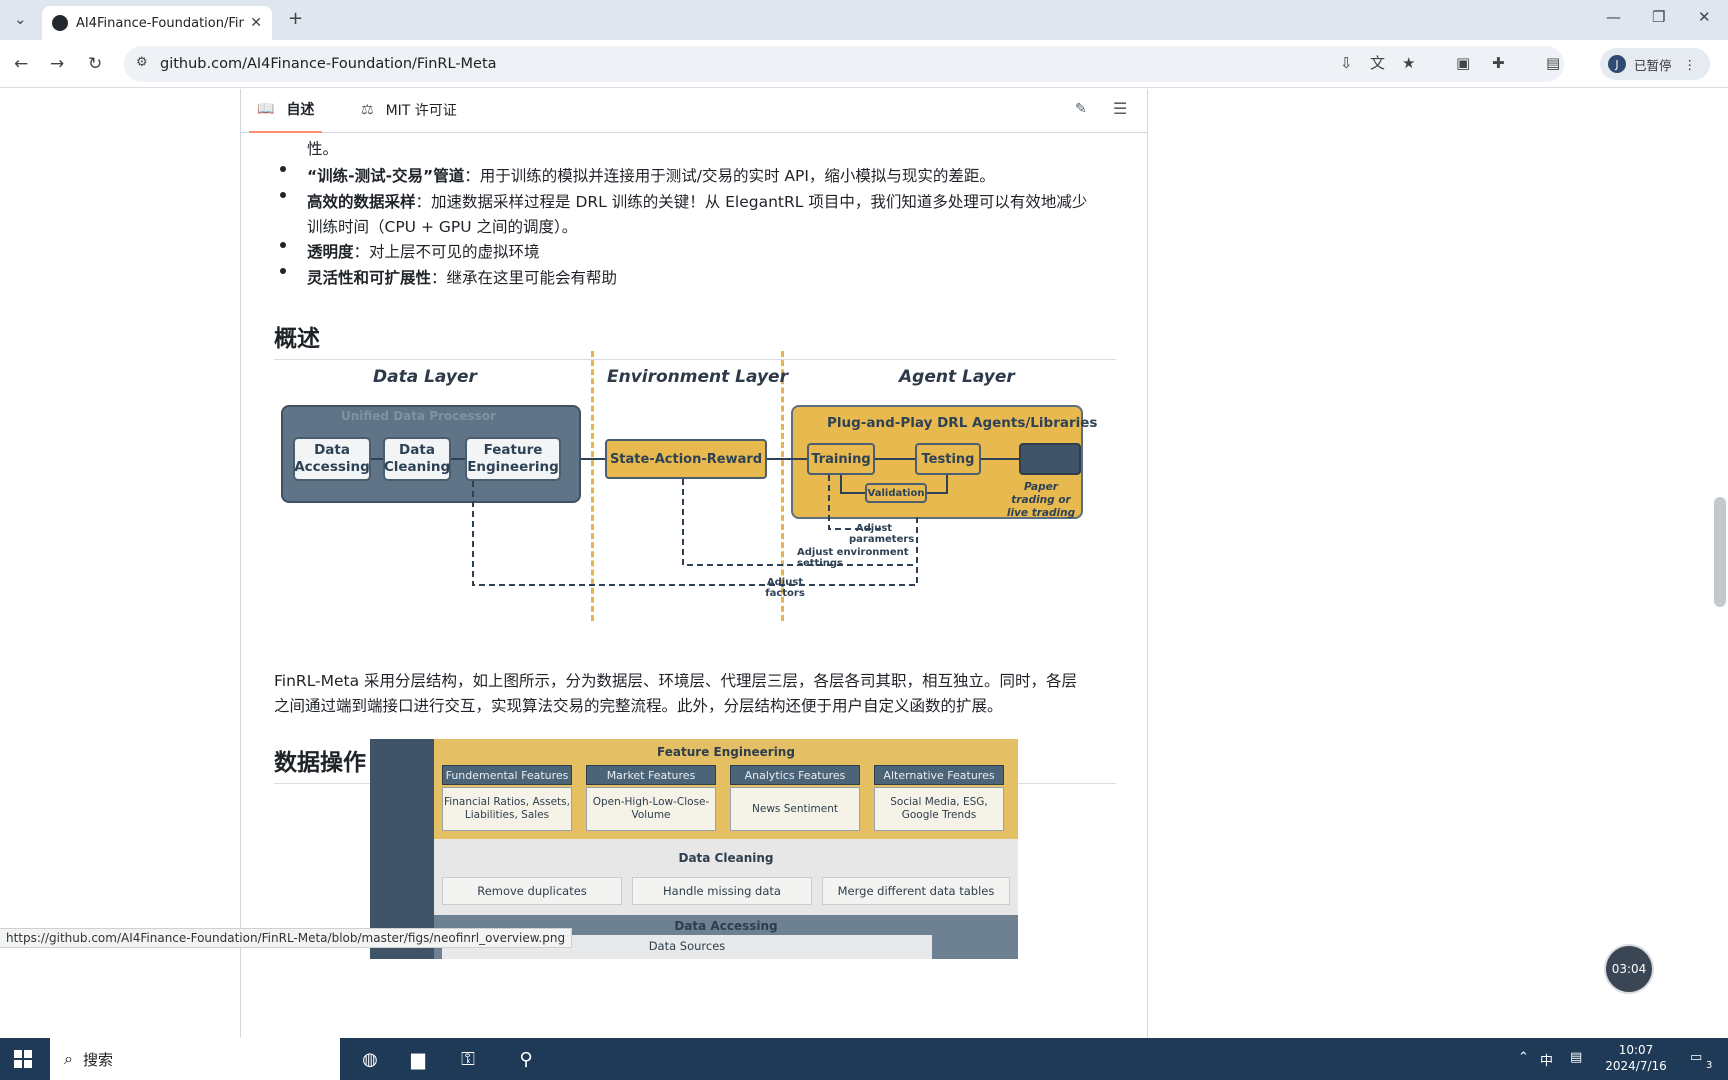 This screenshot has height=1080, width=1728. What do you see at coordinates (57, 64) in the screenshot?
I see `forward-icon: →` at bounding box center [57, 64].